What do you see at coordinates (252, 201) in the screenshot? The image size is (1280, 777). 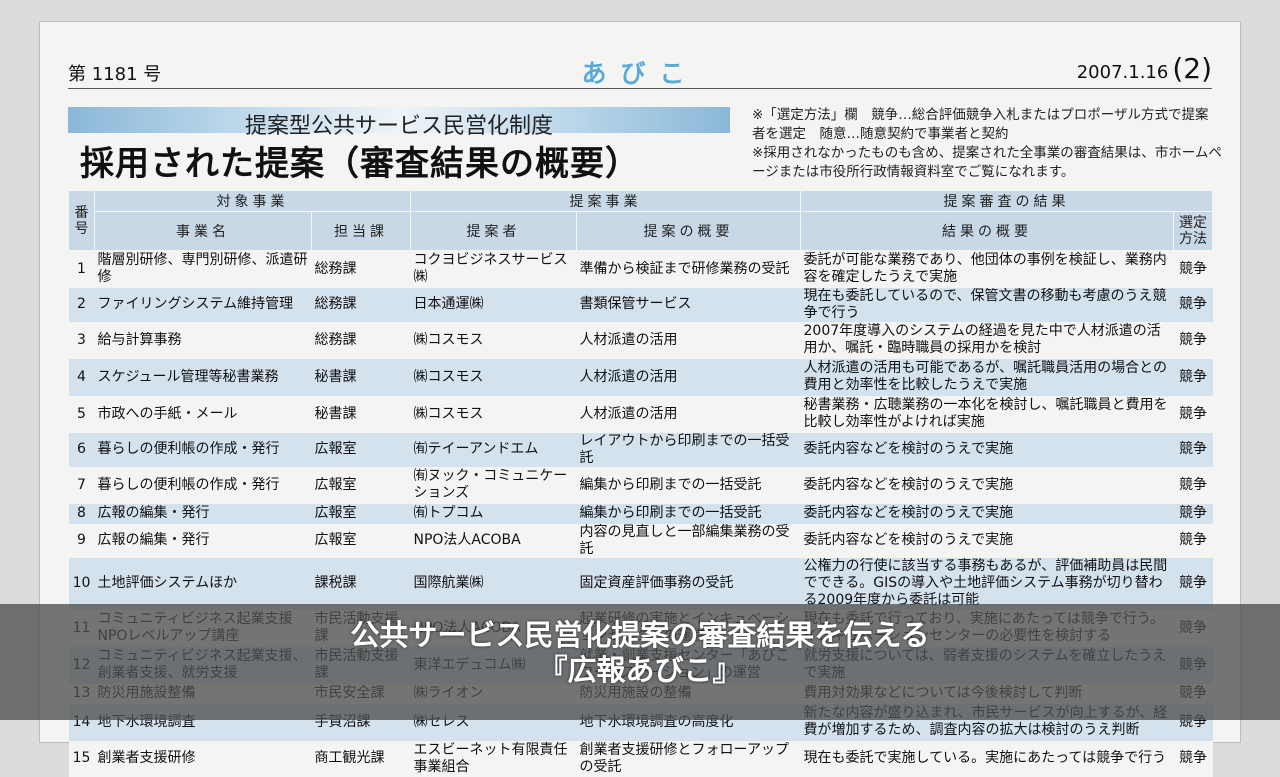 I see `header-target: 対象事業` at bounding box center [252, 201].